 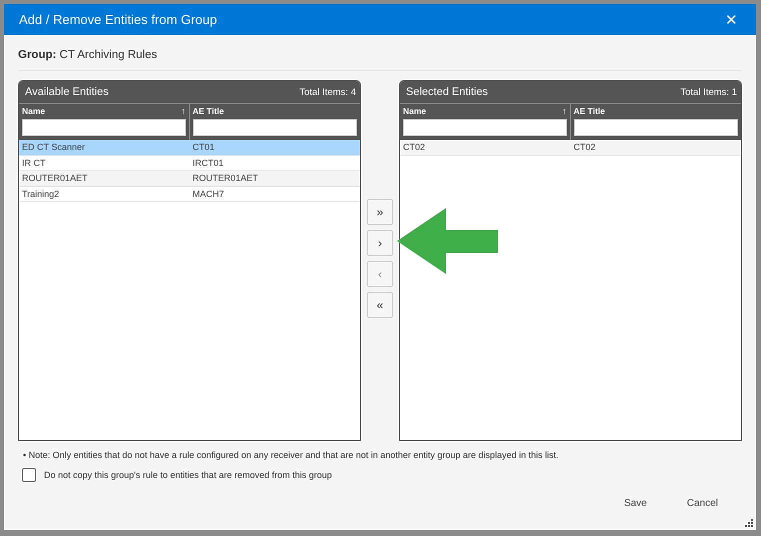 What do you see at coordinates (447, 92) in the screenshot?
I see `list-title: Selected Entities` at bounding box center [447, 92].